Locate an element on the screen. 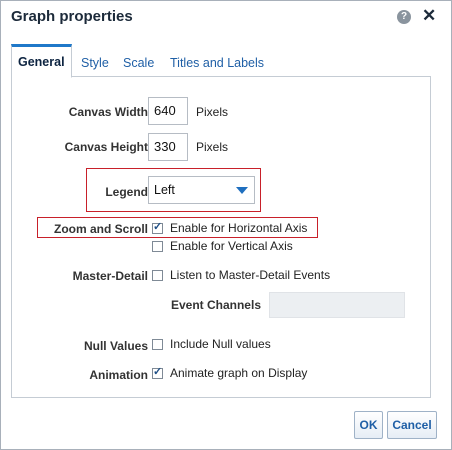 This screenshot has width=452, height=450. animation-label: Animation is located at coordinates (118, 375).